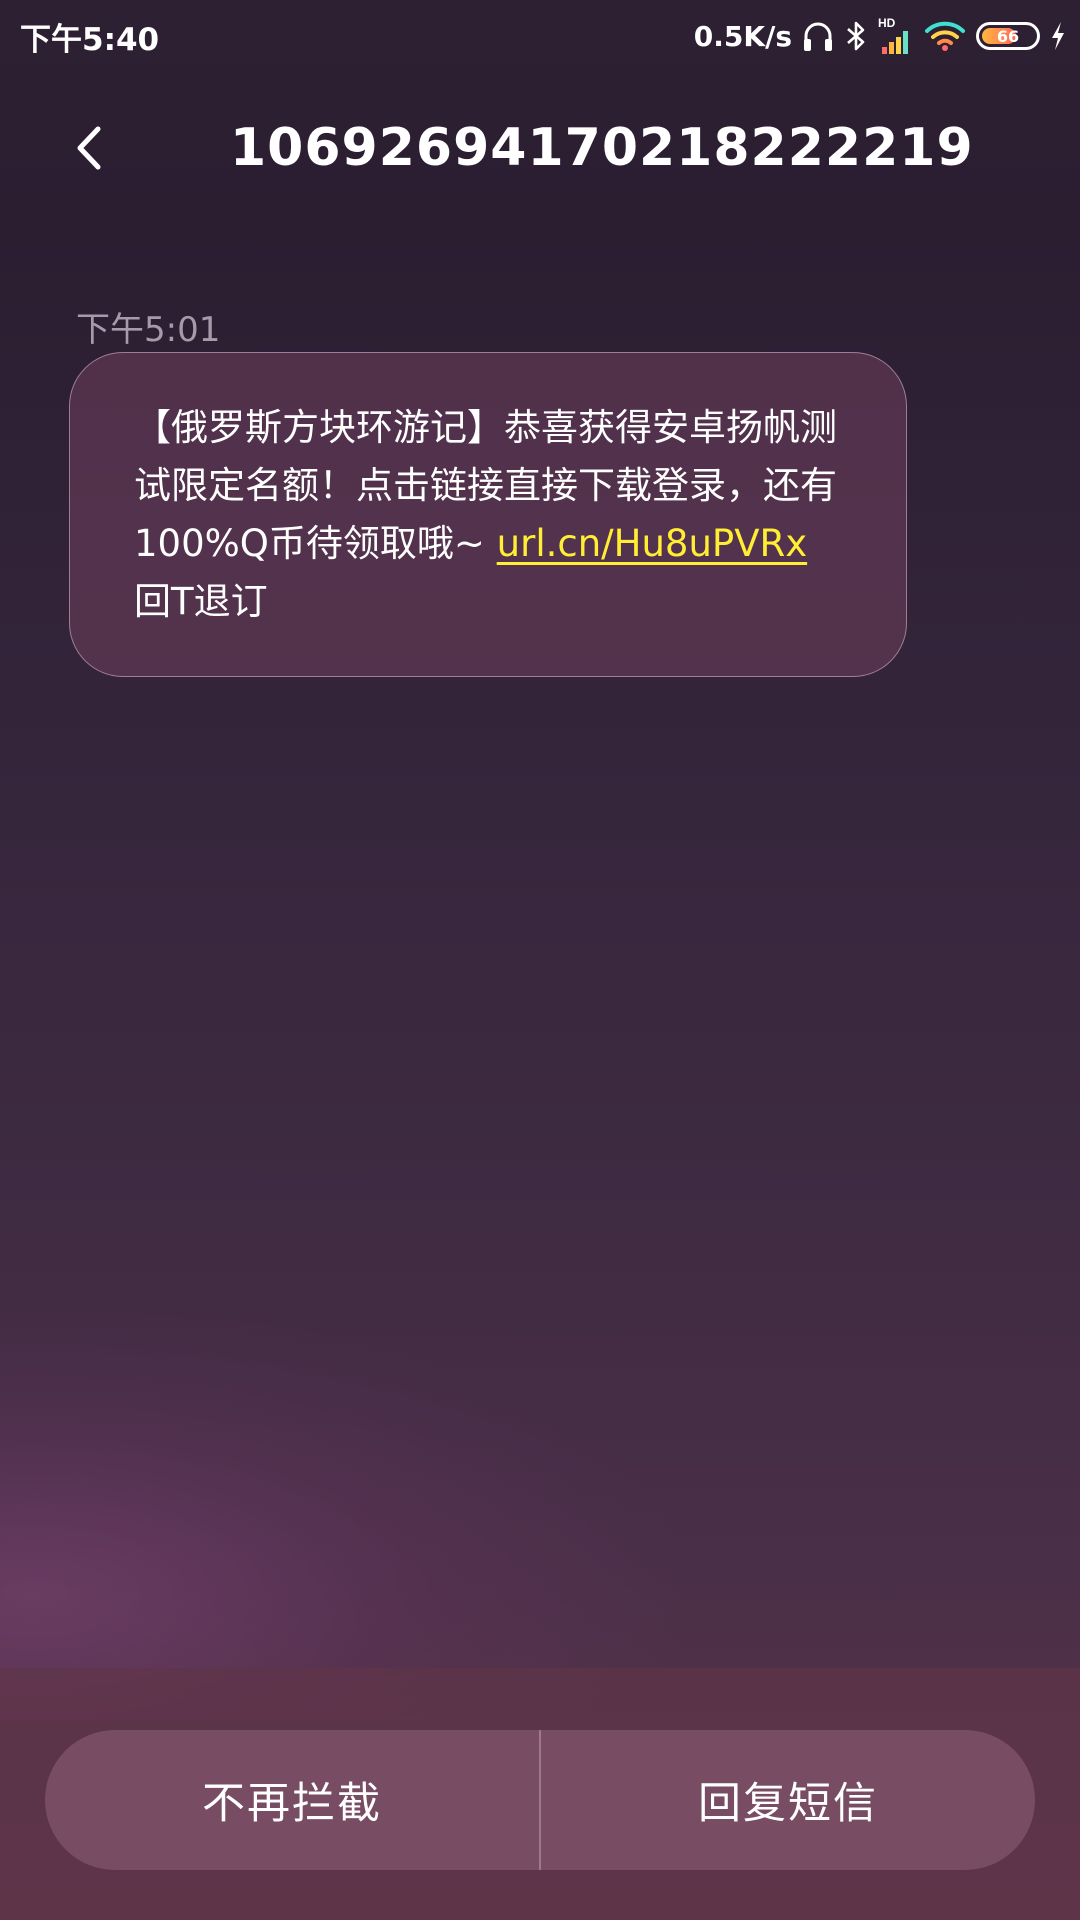 This screenshot has width=1080, height=1920. Describe the element at coordinates (1058, 36) in the screenshot. I see `charging-icon` at that location.